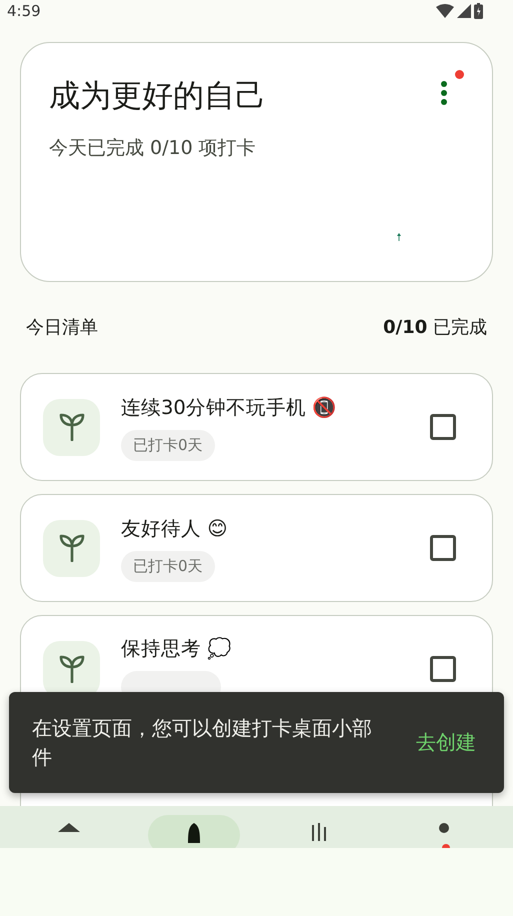 This screenshot has width=513, height=916. Describe the element at coordinates (444, 92) in the screenshot. I see `more-menu-icon` at that location.